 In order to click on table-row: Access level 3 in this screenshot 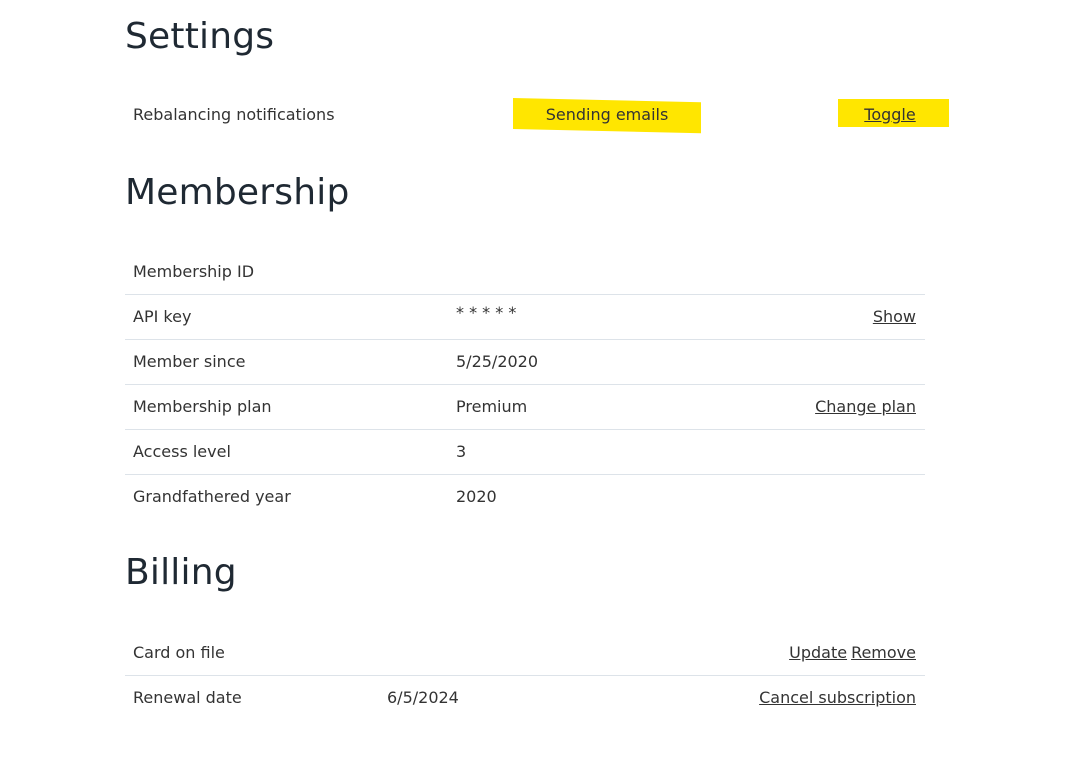, I will do `click(525, 452)`.